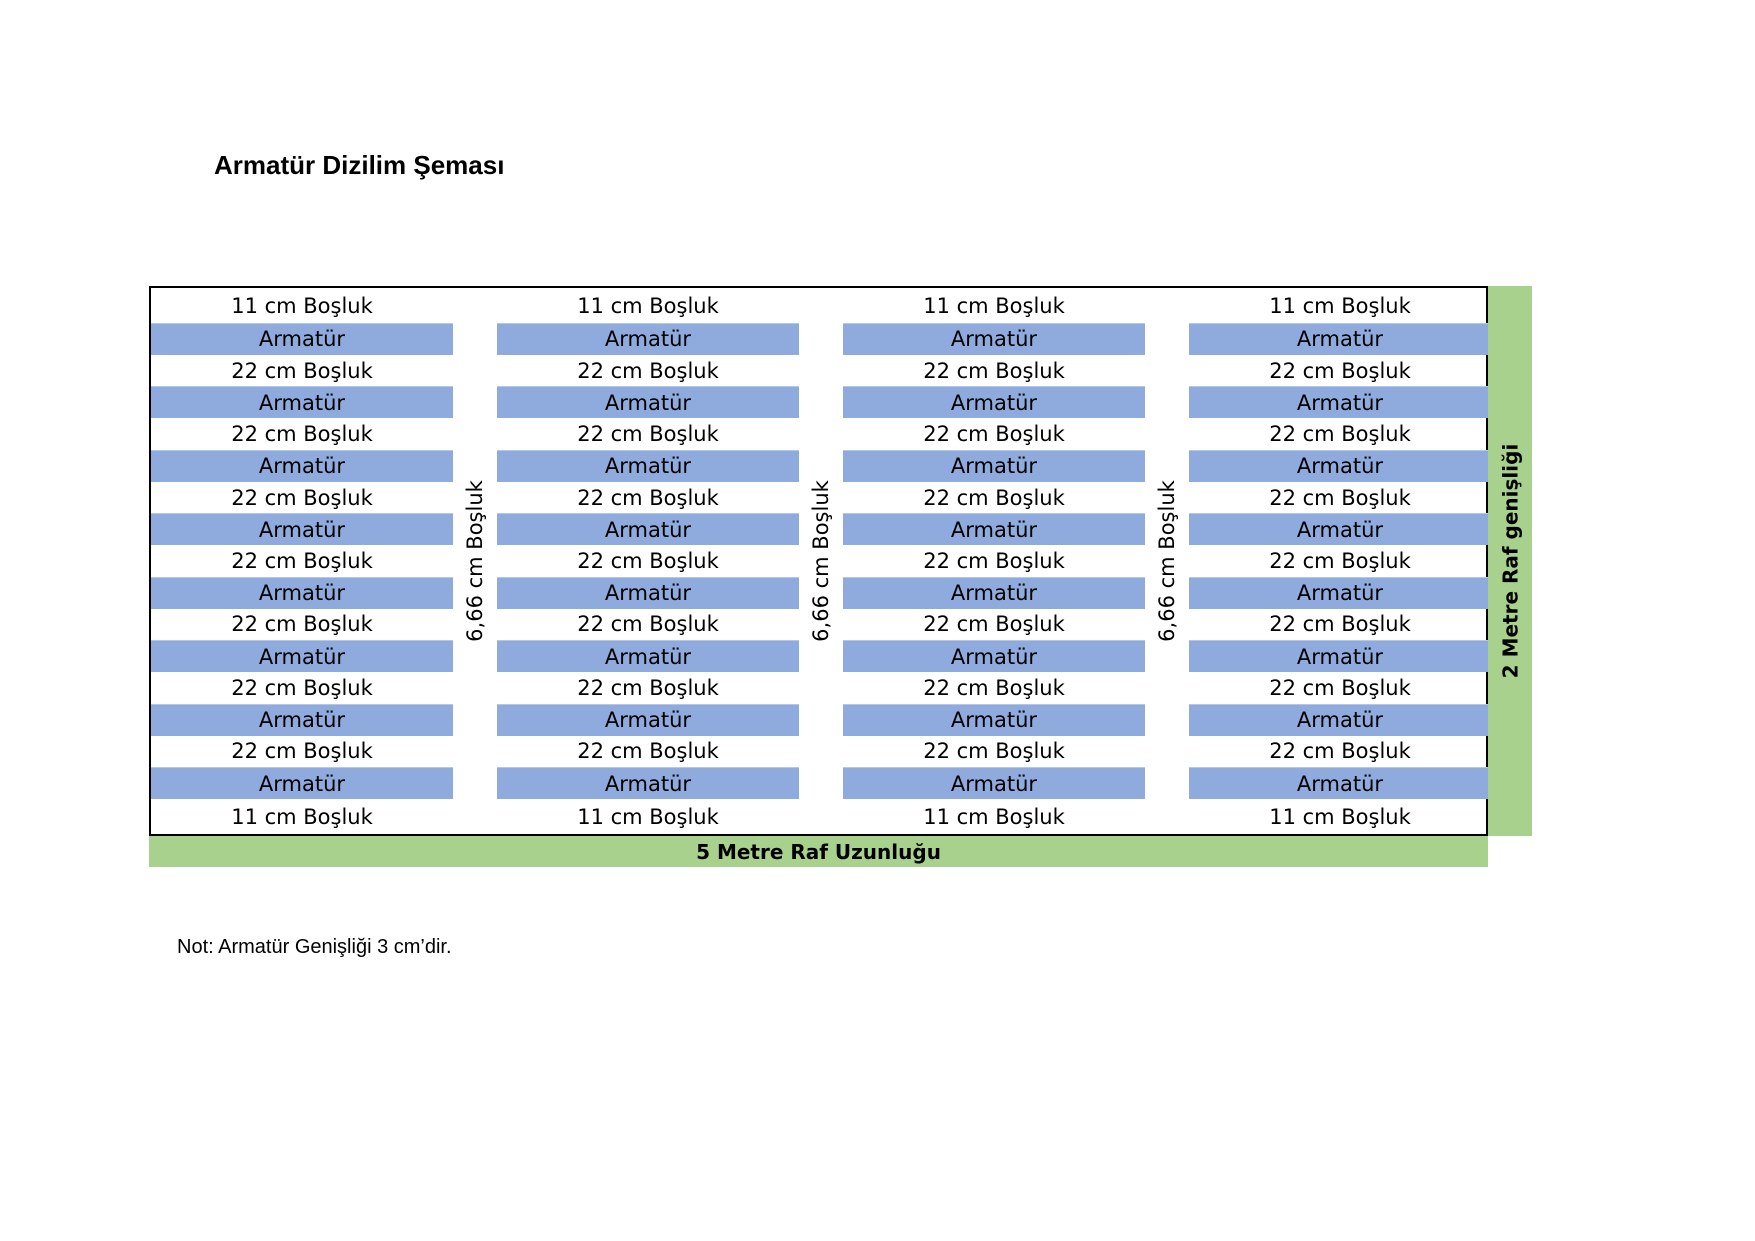 This screenshot has width=1755, height=1241. What do you see at coordinates (314, 947) in the screenshot?
I see `note-text: Not: Armatür Genişliği 3 cm’dir.` at bounding box center [314, 947].